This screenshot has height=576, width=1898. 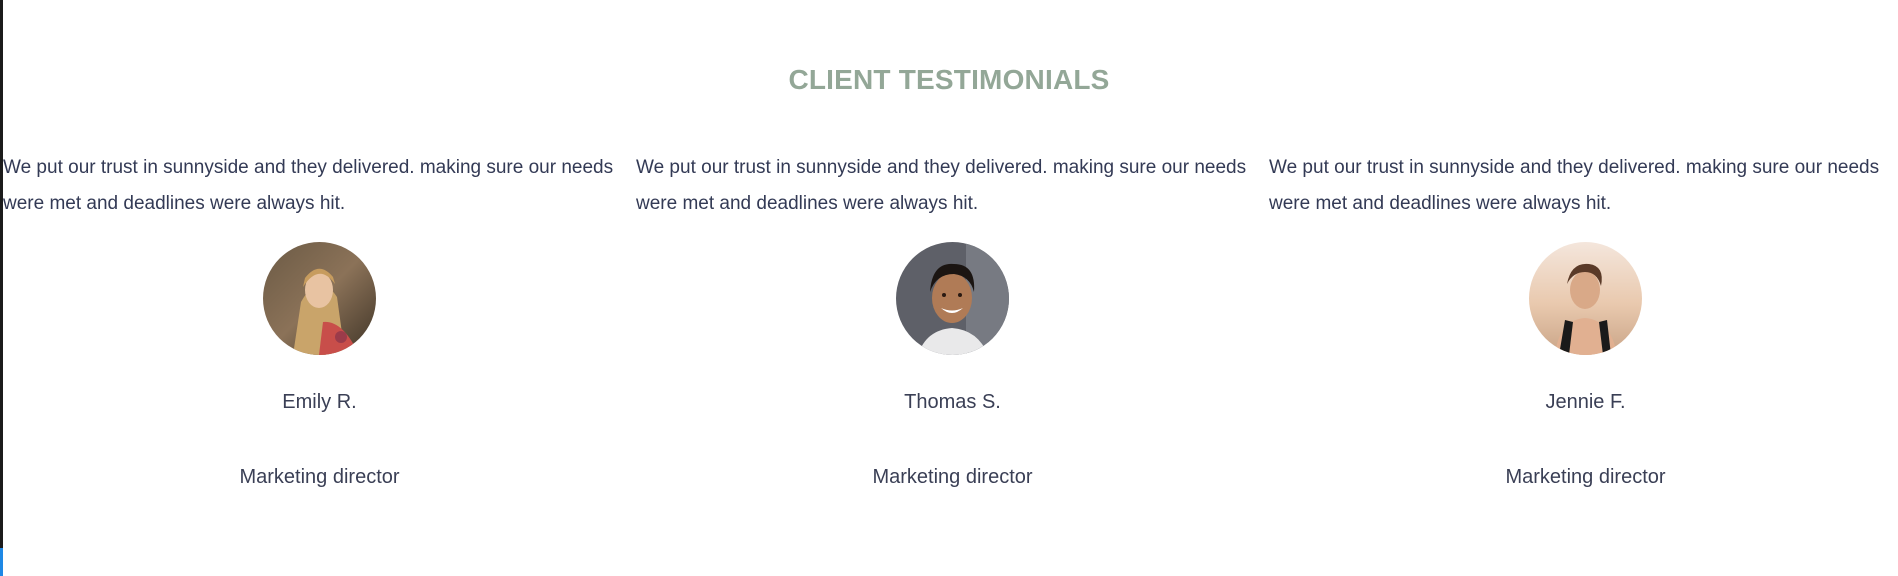 I want to click on testimonial-name: Thomas S., so click(x=952, y=402).